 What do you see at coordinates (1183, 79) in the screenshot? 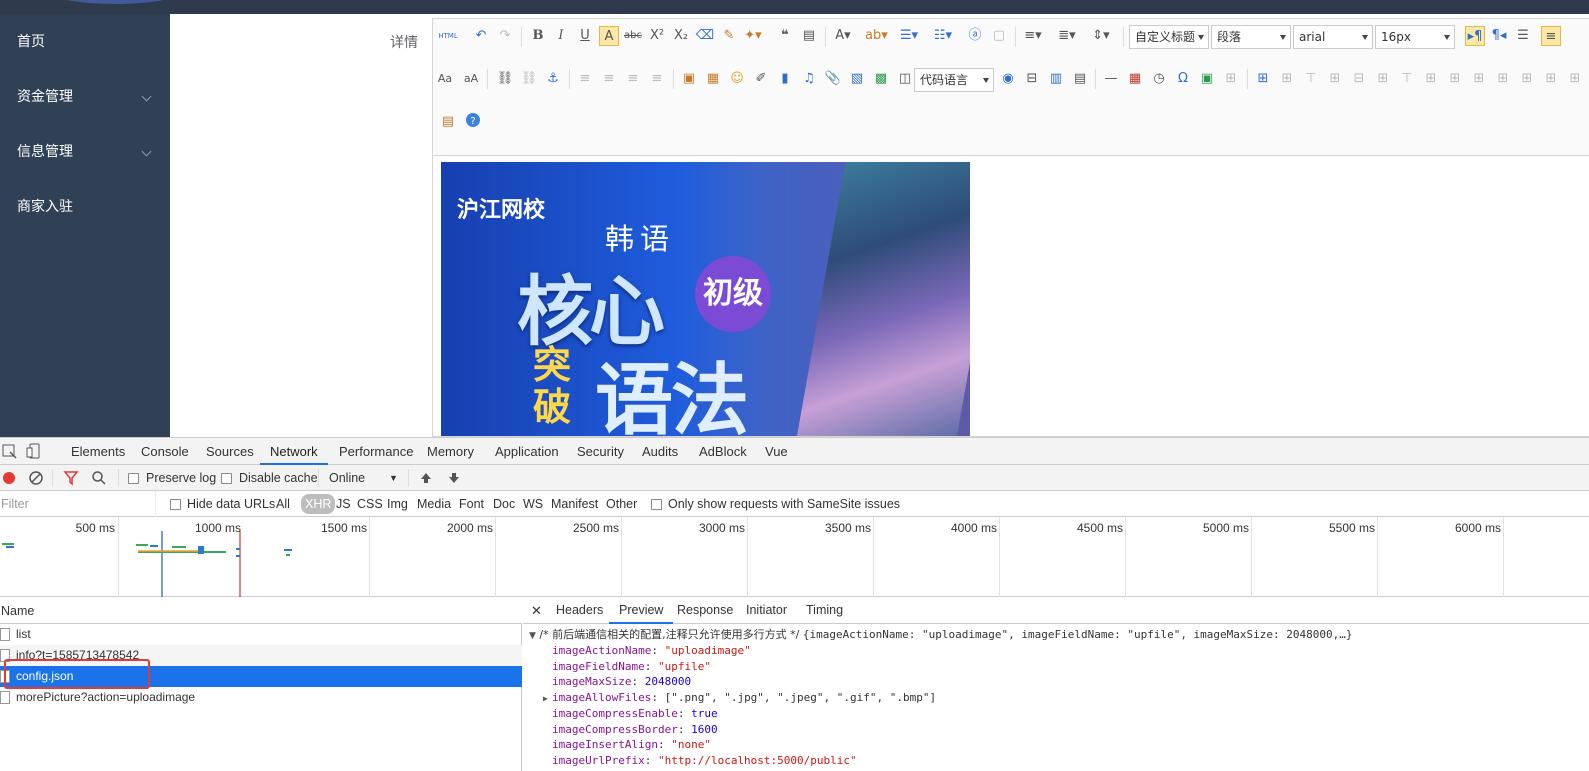
I see `special-char-icon: Ω` at bounding box center [1183, 79].